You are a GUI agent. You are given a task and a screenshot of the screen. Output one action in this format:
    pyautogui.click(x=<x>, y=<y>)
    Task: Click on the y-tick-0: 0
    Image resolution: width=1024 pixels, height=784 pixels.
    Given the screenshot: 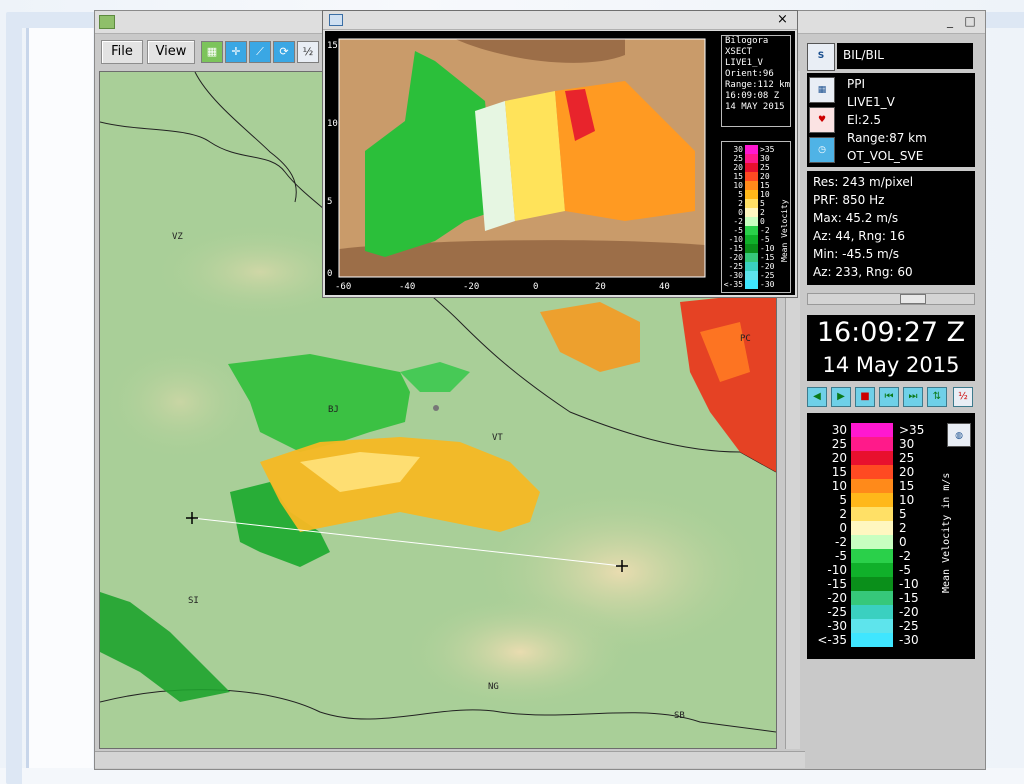 What is the action you would take?
    pyautogui.click(x=330, y=274)
    